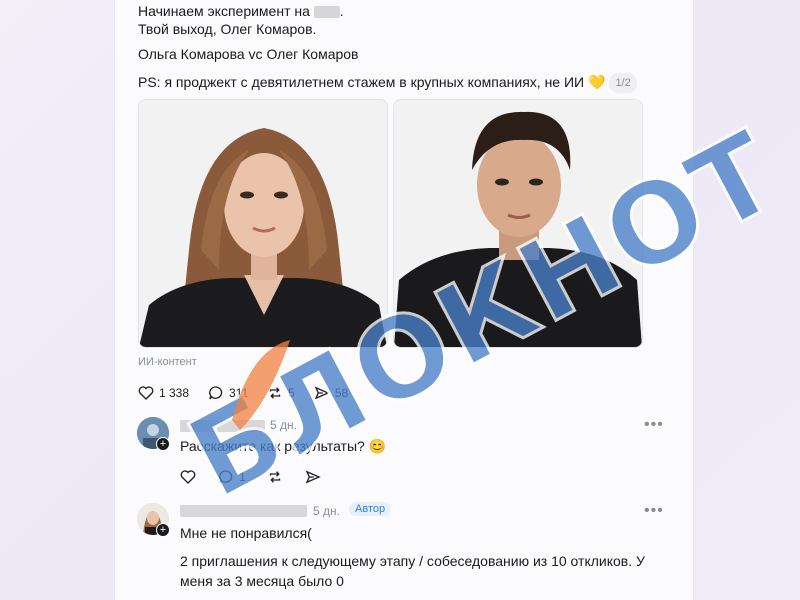  Describe the element at coordinates (241, 11) in the screenshot. I see `post-text-line1: Начинаем эксперимент на .` at that location.